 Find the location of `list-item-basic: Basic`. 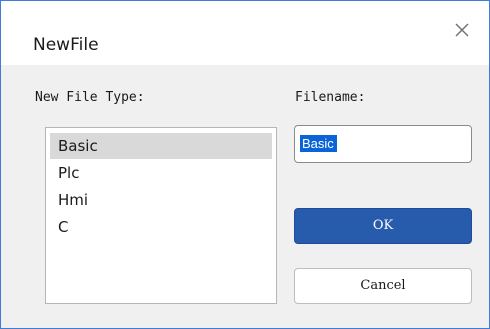

list-item-basic: Basic is located at coordinates (161, 146).